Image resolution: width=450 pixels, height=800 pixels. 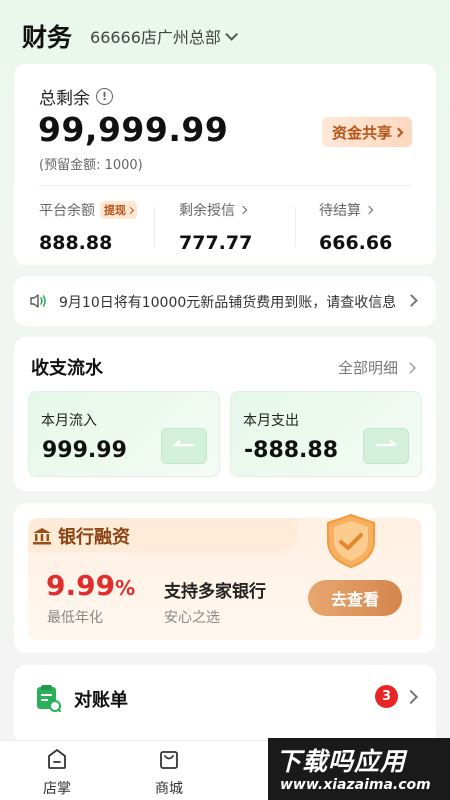 What do you see at coordinates (356, 243) in the screenshot?
I see `pending-settlement-value: 666.66` at bounding box center [356, 243].